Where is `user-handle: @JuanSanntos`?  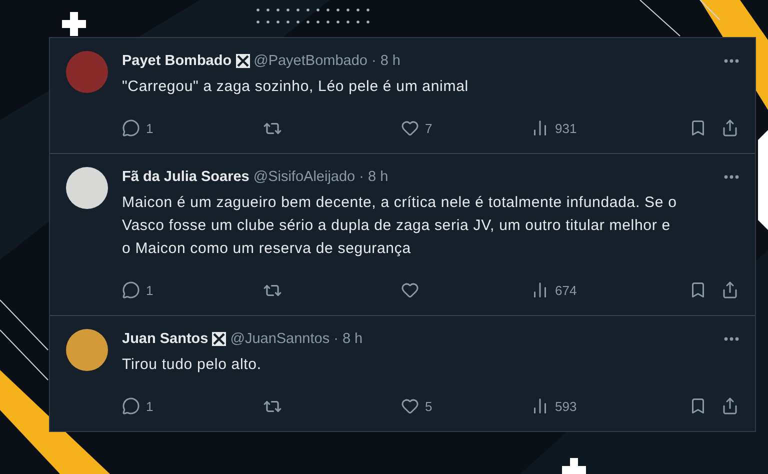
user-handle: @JuanSanntos is located at coordinates (280, 339).